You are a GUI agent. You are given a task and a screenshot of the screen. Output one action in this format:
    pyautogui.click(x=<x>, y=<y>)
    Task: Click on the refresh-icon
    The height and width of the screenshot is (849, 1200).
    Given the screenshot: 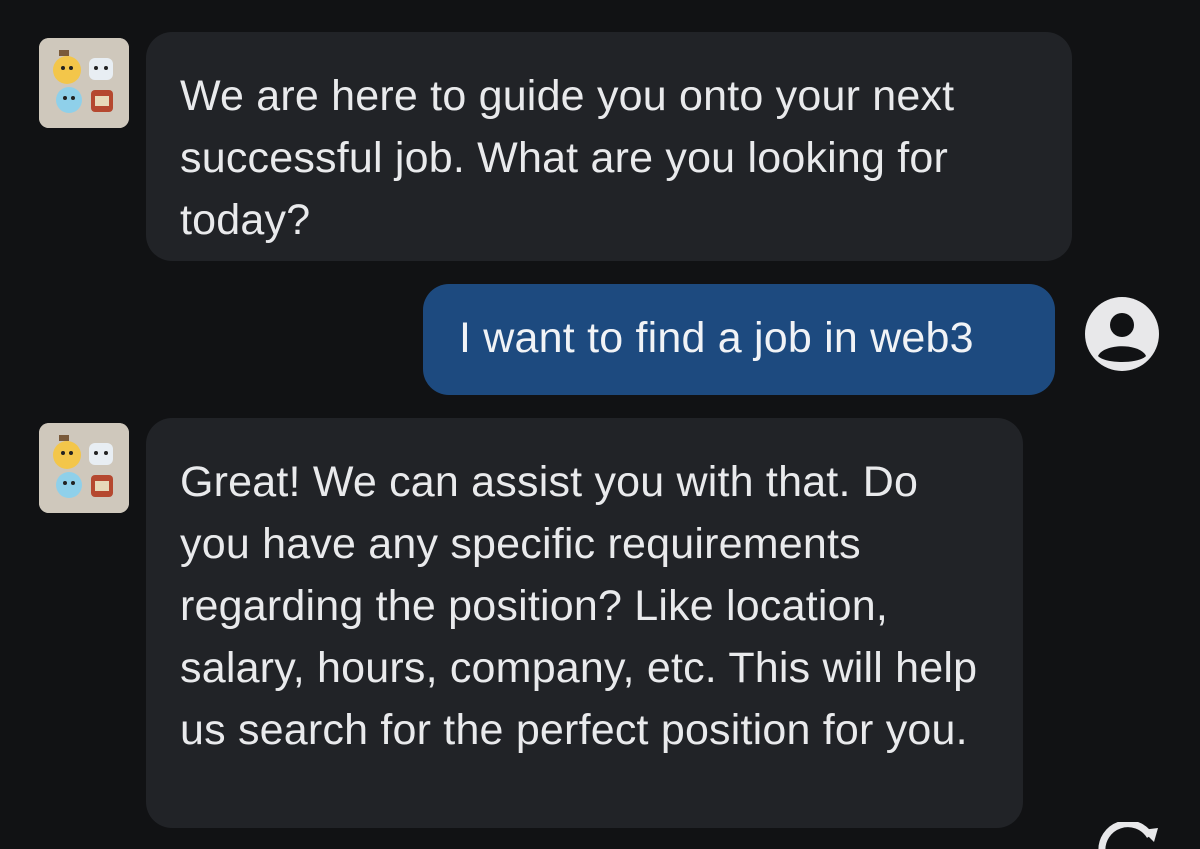 What is the action you would take?
    pyautogui.click(x=1129, y=834)
    